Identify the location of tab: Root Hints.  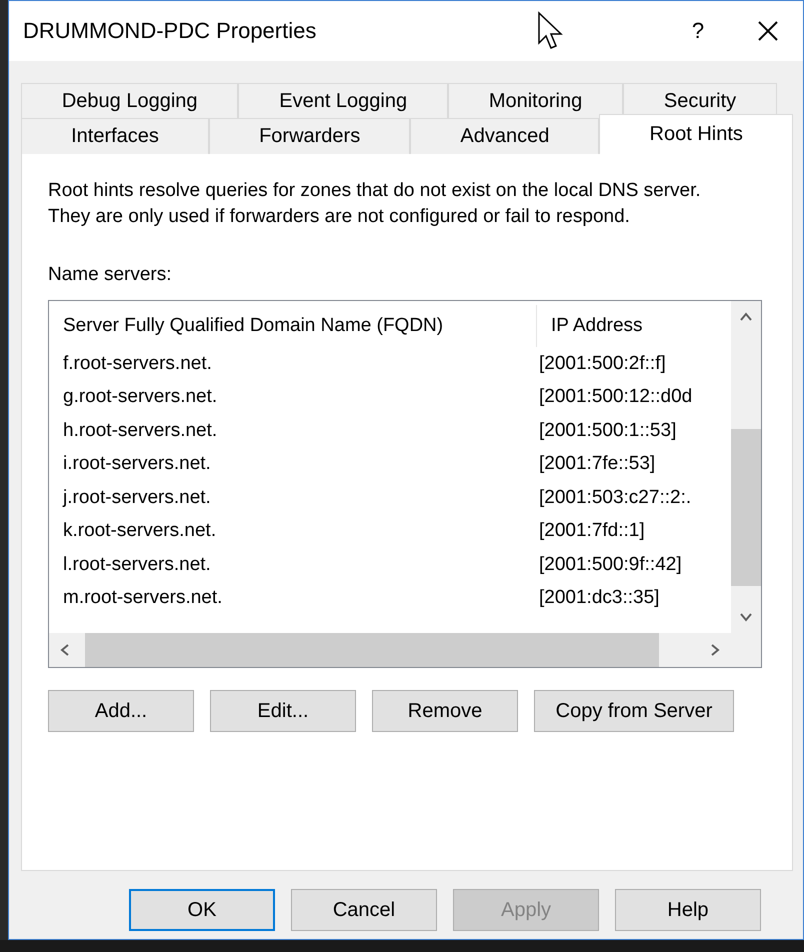
(696, 134).